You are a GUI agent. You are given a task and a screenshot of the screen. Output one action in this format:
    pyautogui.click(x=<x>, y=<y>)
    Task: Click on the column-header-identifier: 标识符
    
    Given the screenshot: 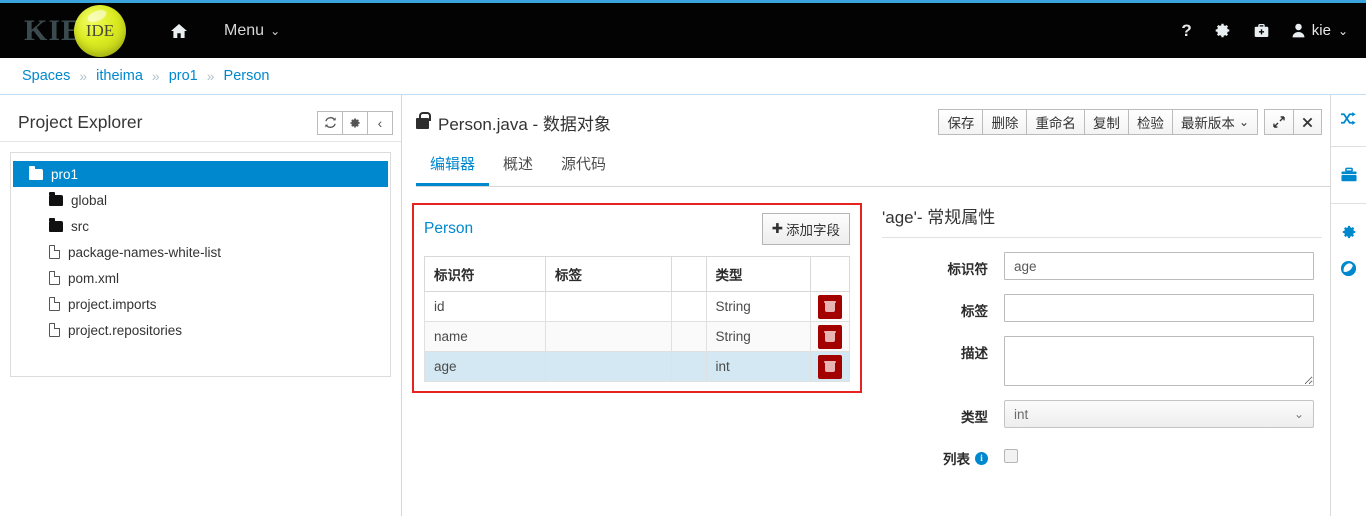 What is the action you would take?
    pyautogui.click(x=485, y=274)
    